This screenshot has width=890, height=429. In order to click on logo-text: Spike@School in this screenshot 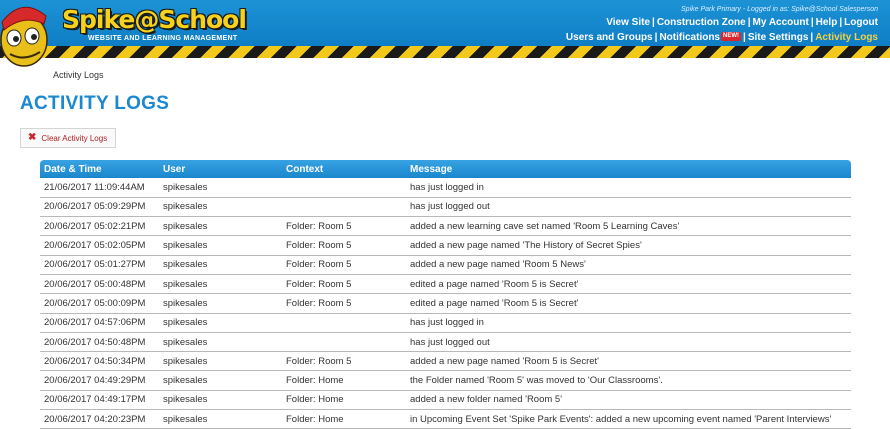, I will do `click(154, 19)`.